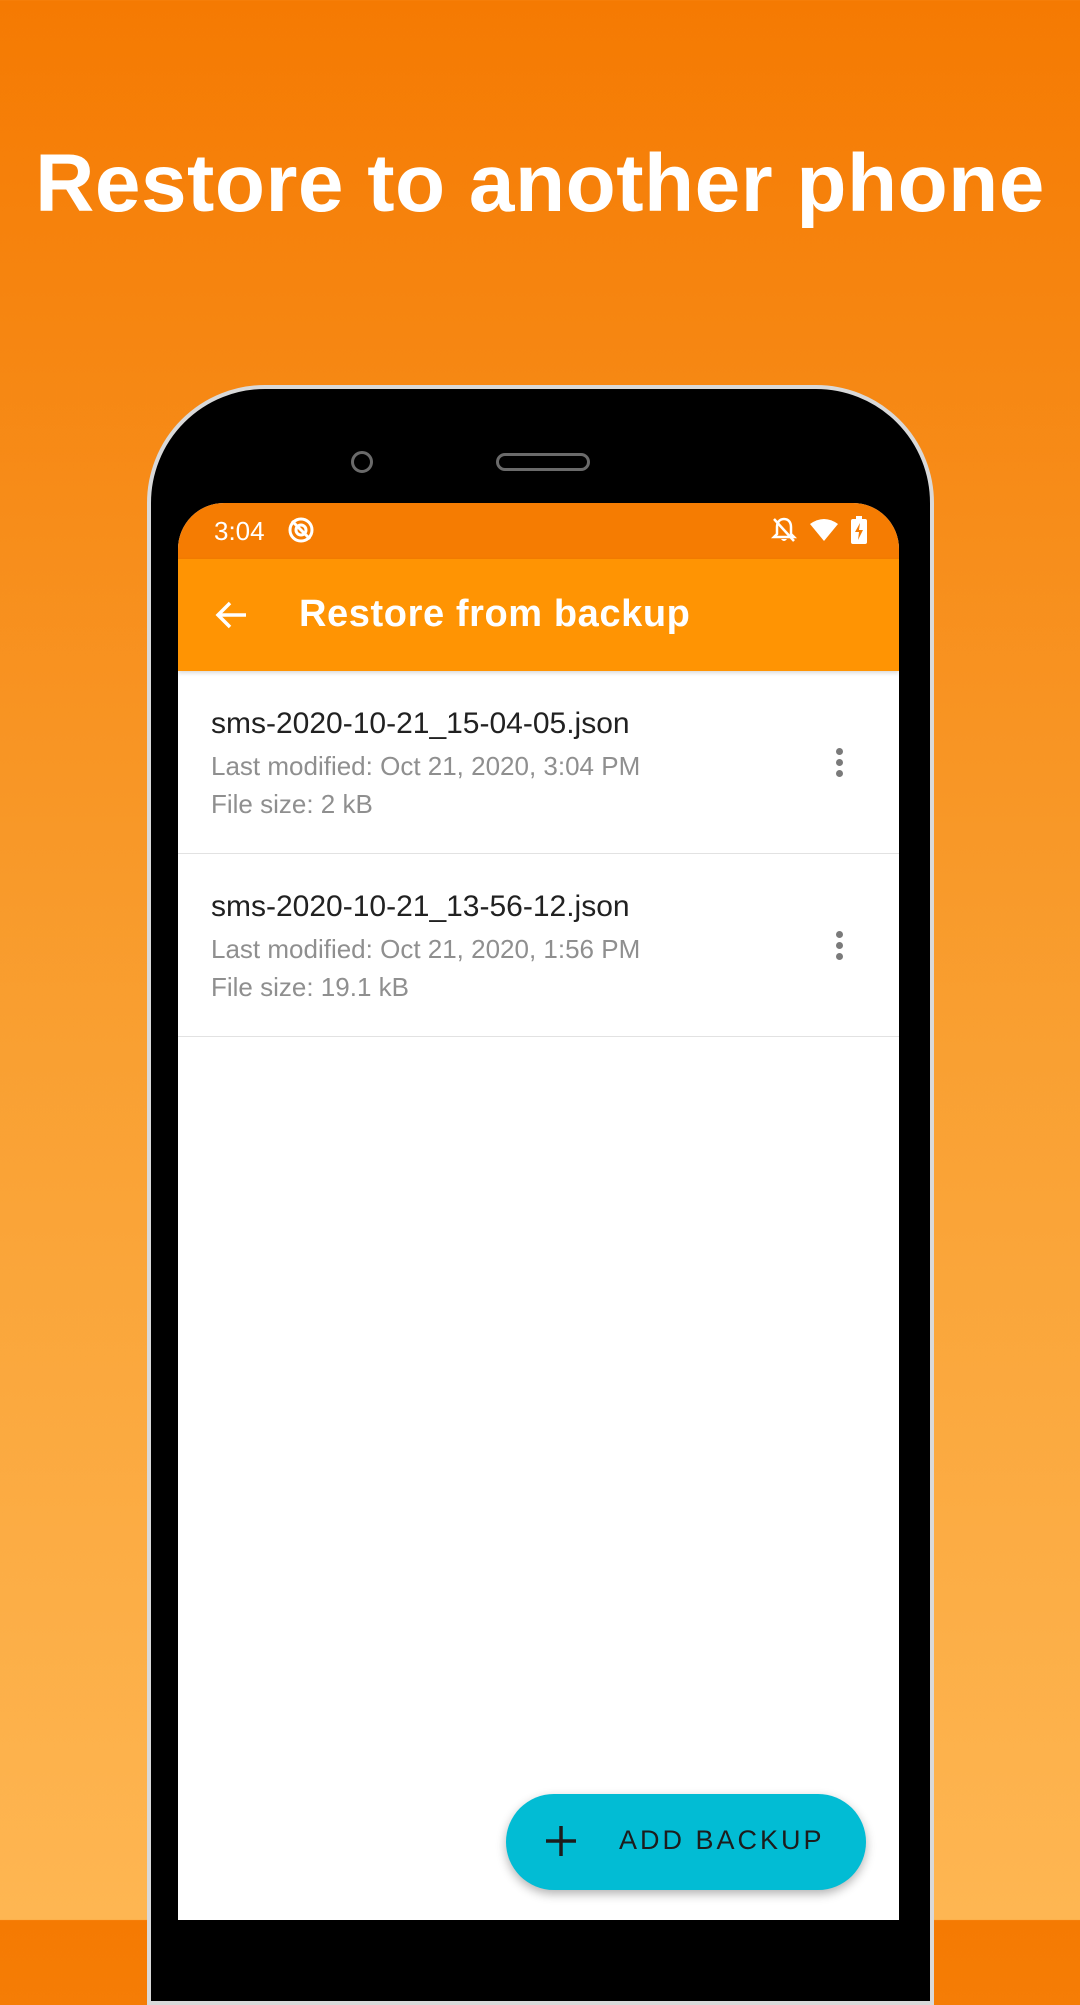 The height and width of the screenshot is (2005, 1080). I want to click on backup-file-size: File size: 19.1 kB, so click(310, 987).